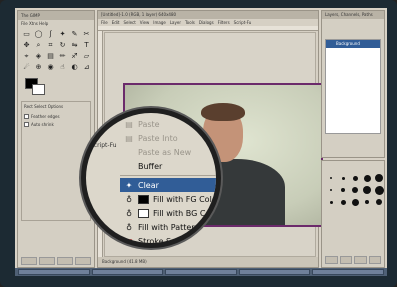 The width and height of the screenshot is (397, 287). Describe the element at coordinates (50, 56) in the screenshot. I see `blend-icon: ▤` at that location.